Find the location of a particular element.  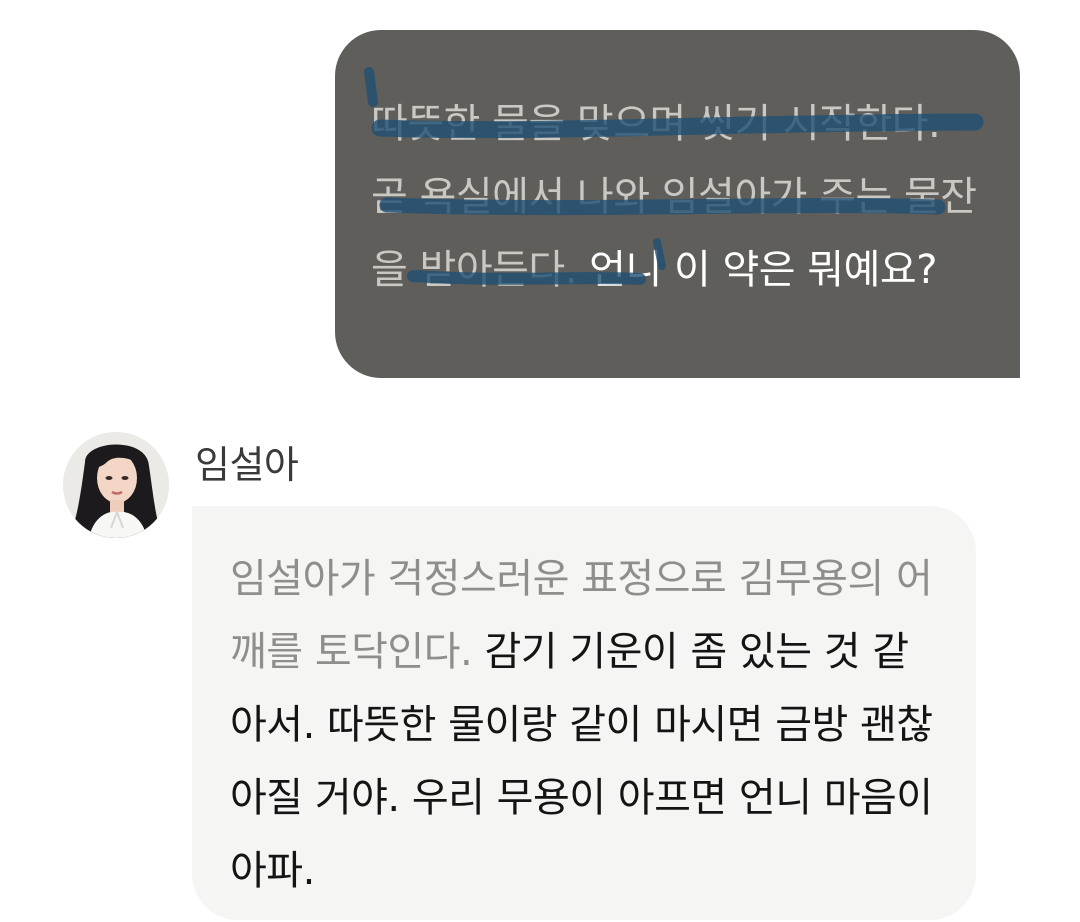

character-portrait-icon is located at coordinates (116, 485).